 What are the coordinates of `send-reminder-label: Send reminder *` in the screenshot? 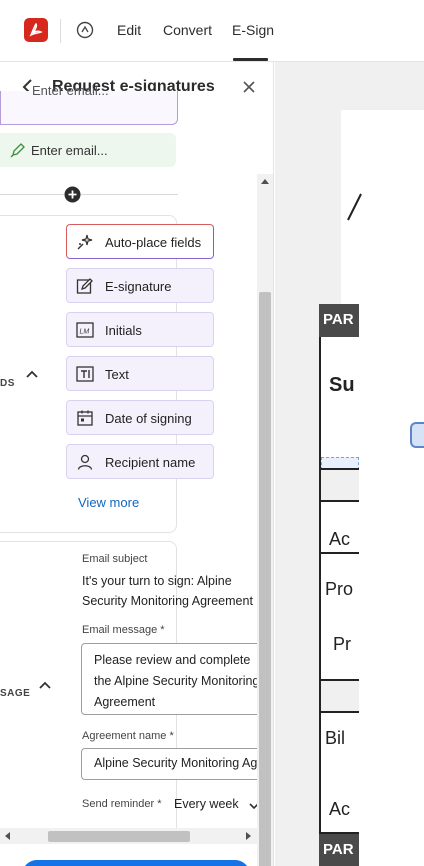 It's located at (122, 804).